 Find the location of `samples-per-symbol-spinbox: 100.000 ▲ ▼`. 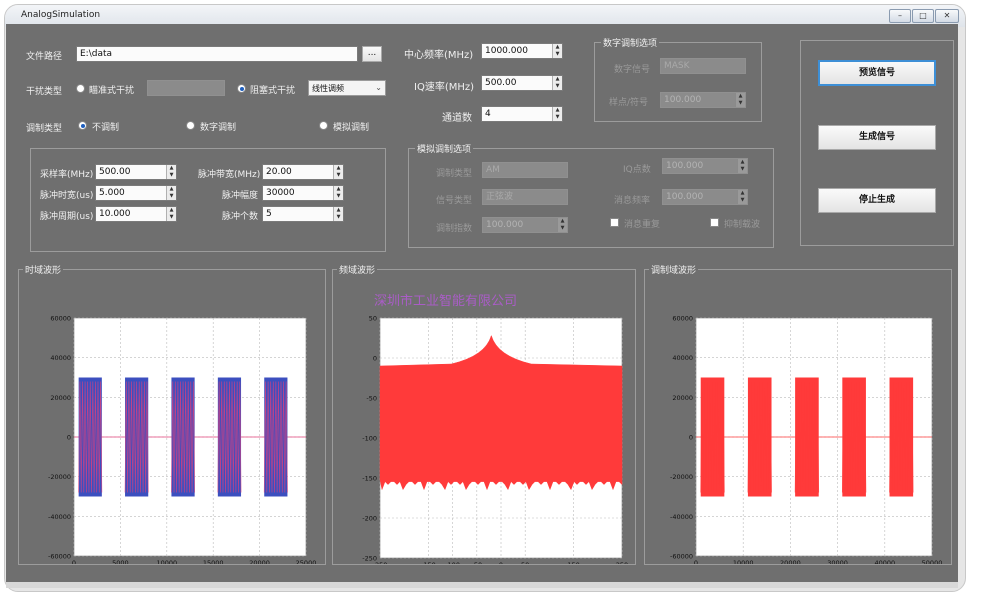

samples-per-symbol-spinbox: 100.000 ▲ ▼ is located at coordinates (703, 100).